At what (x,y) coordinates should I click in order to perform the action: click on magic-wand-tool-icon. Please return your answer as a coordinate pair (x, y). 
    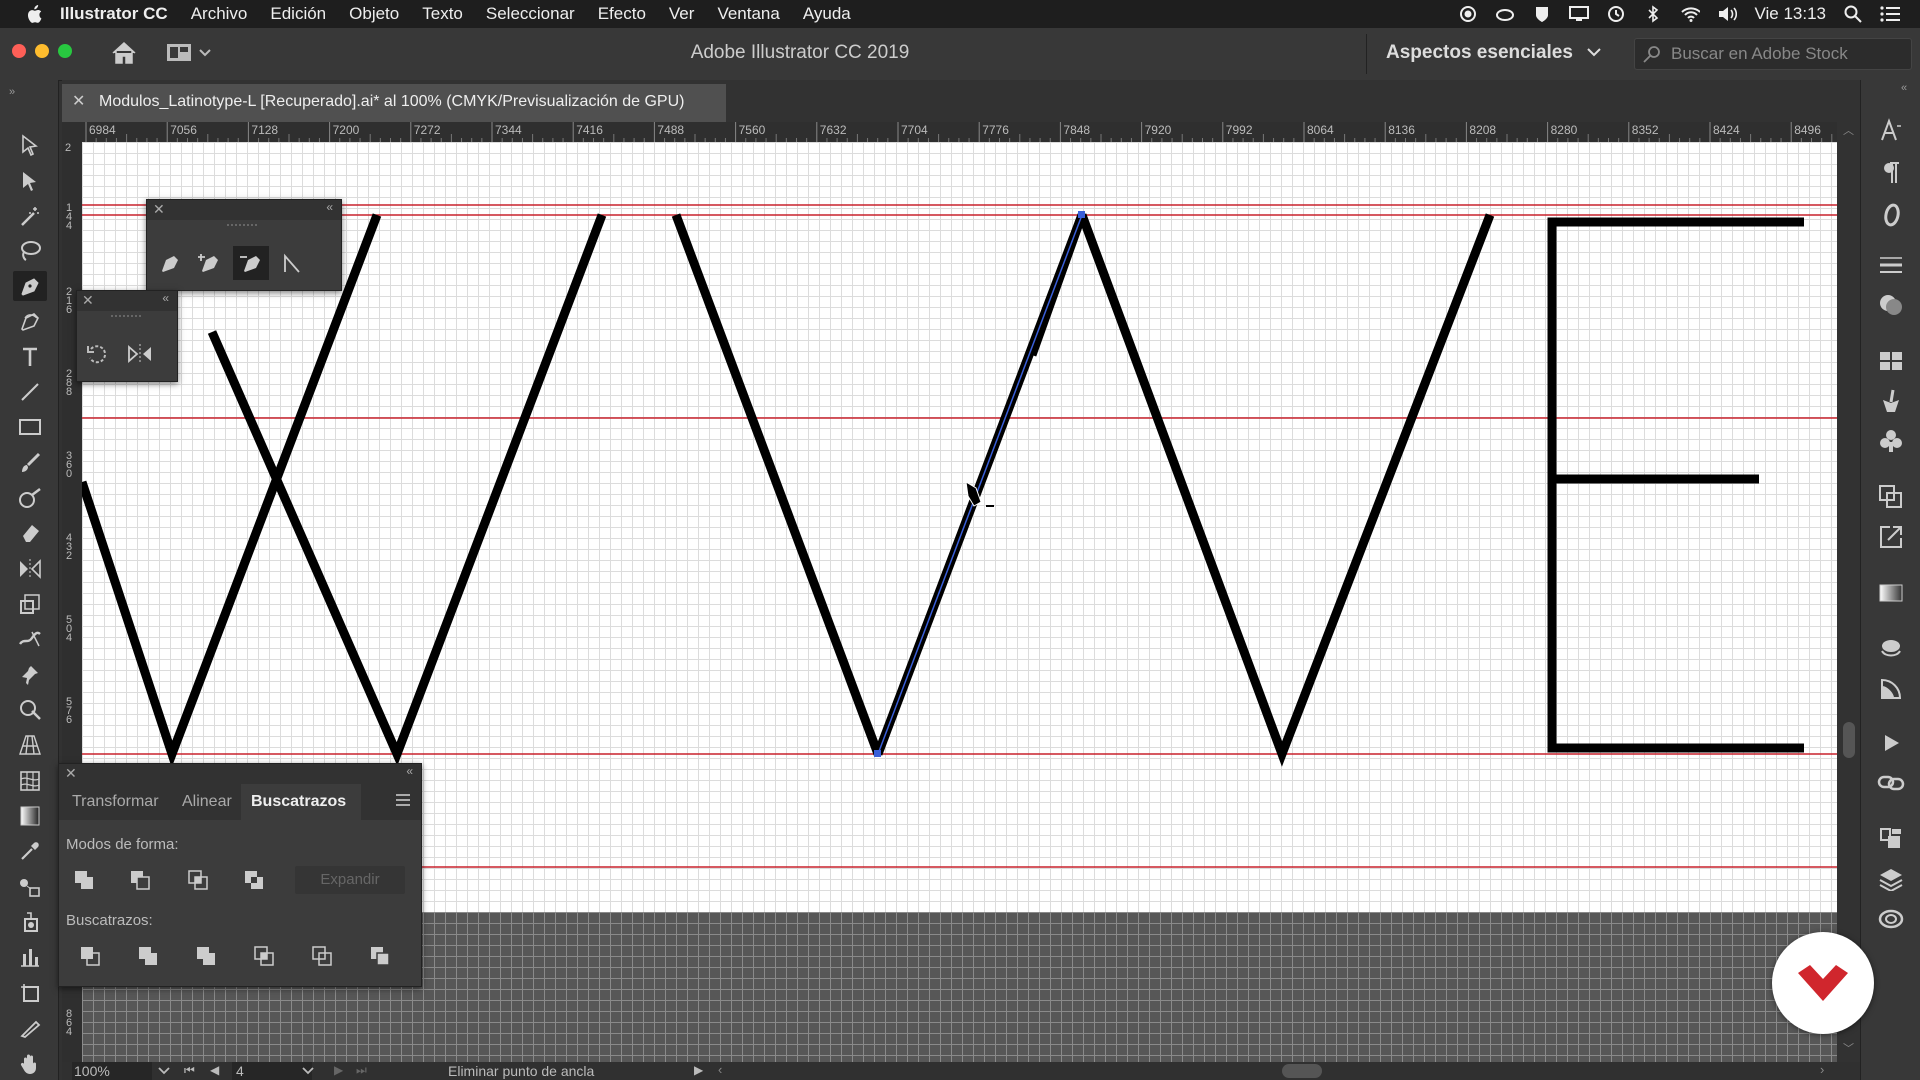
    Looking at the image, I should click on (30, 216).